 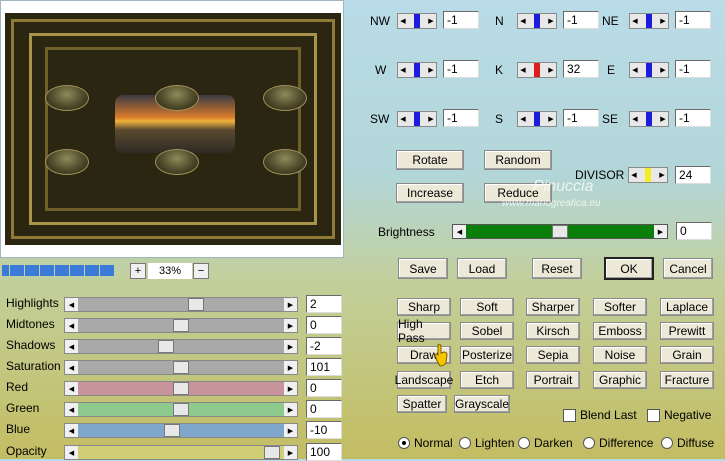 What do you see at coordinates (581, 69) in the screenshot?
I see `direction-field-k: 32` at bounding box center [581, 69].